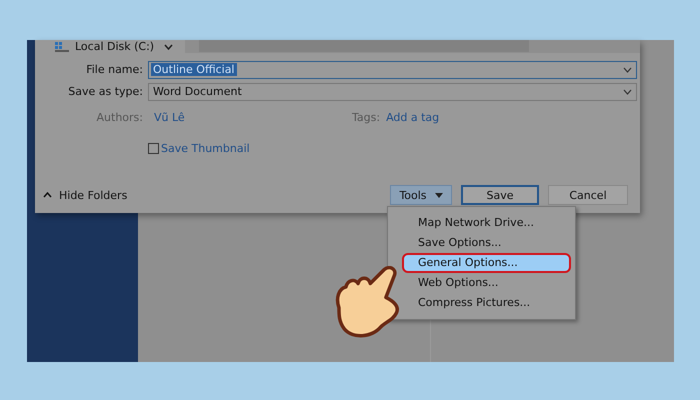 The height and width of the screenshot is (400, 700). I want to click on authors-label: Authors:, so click(120, 117).